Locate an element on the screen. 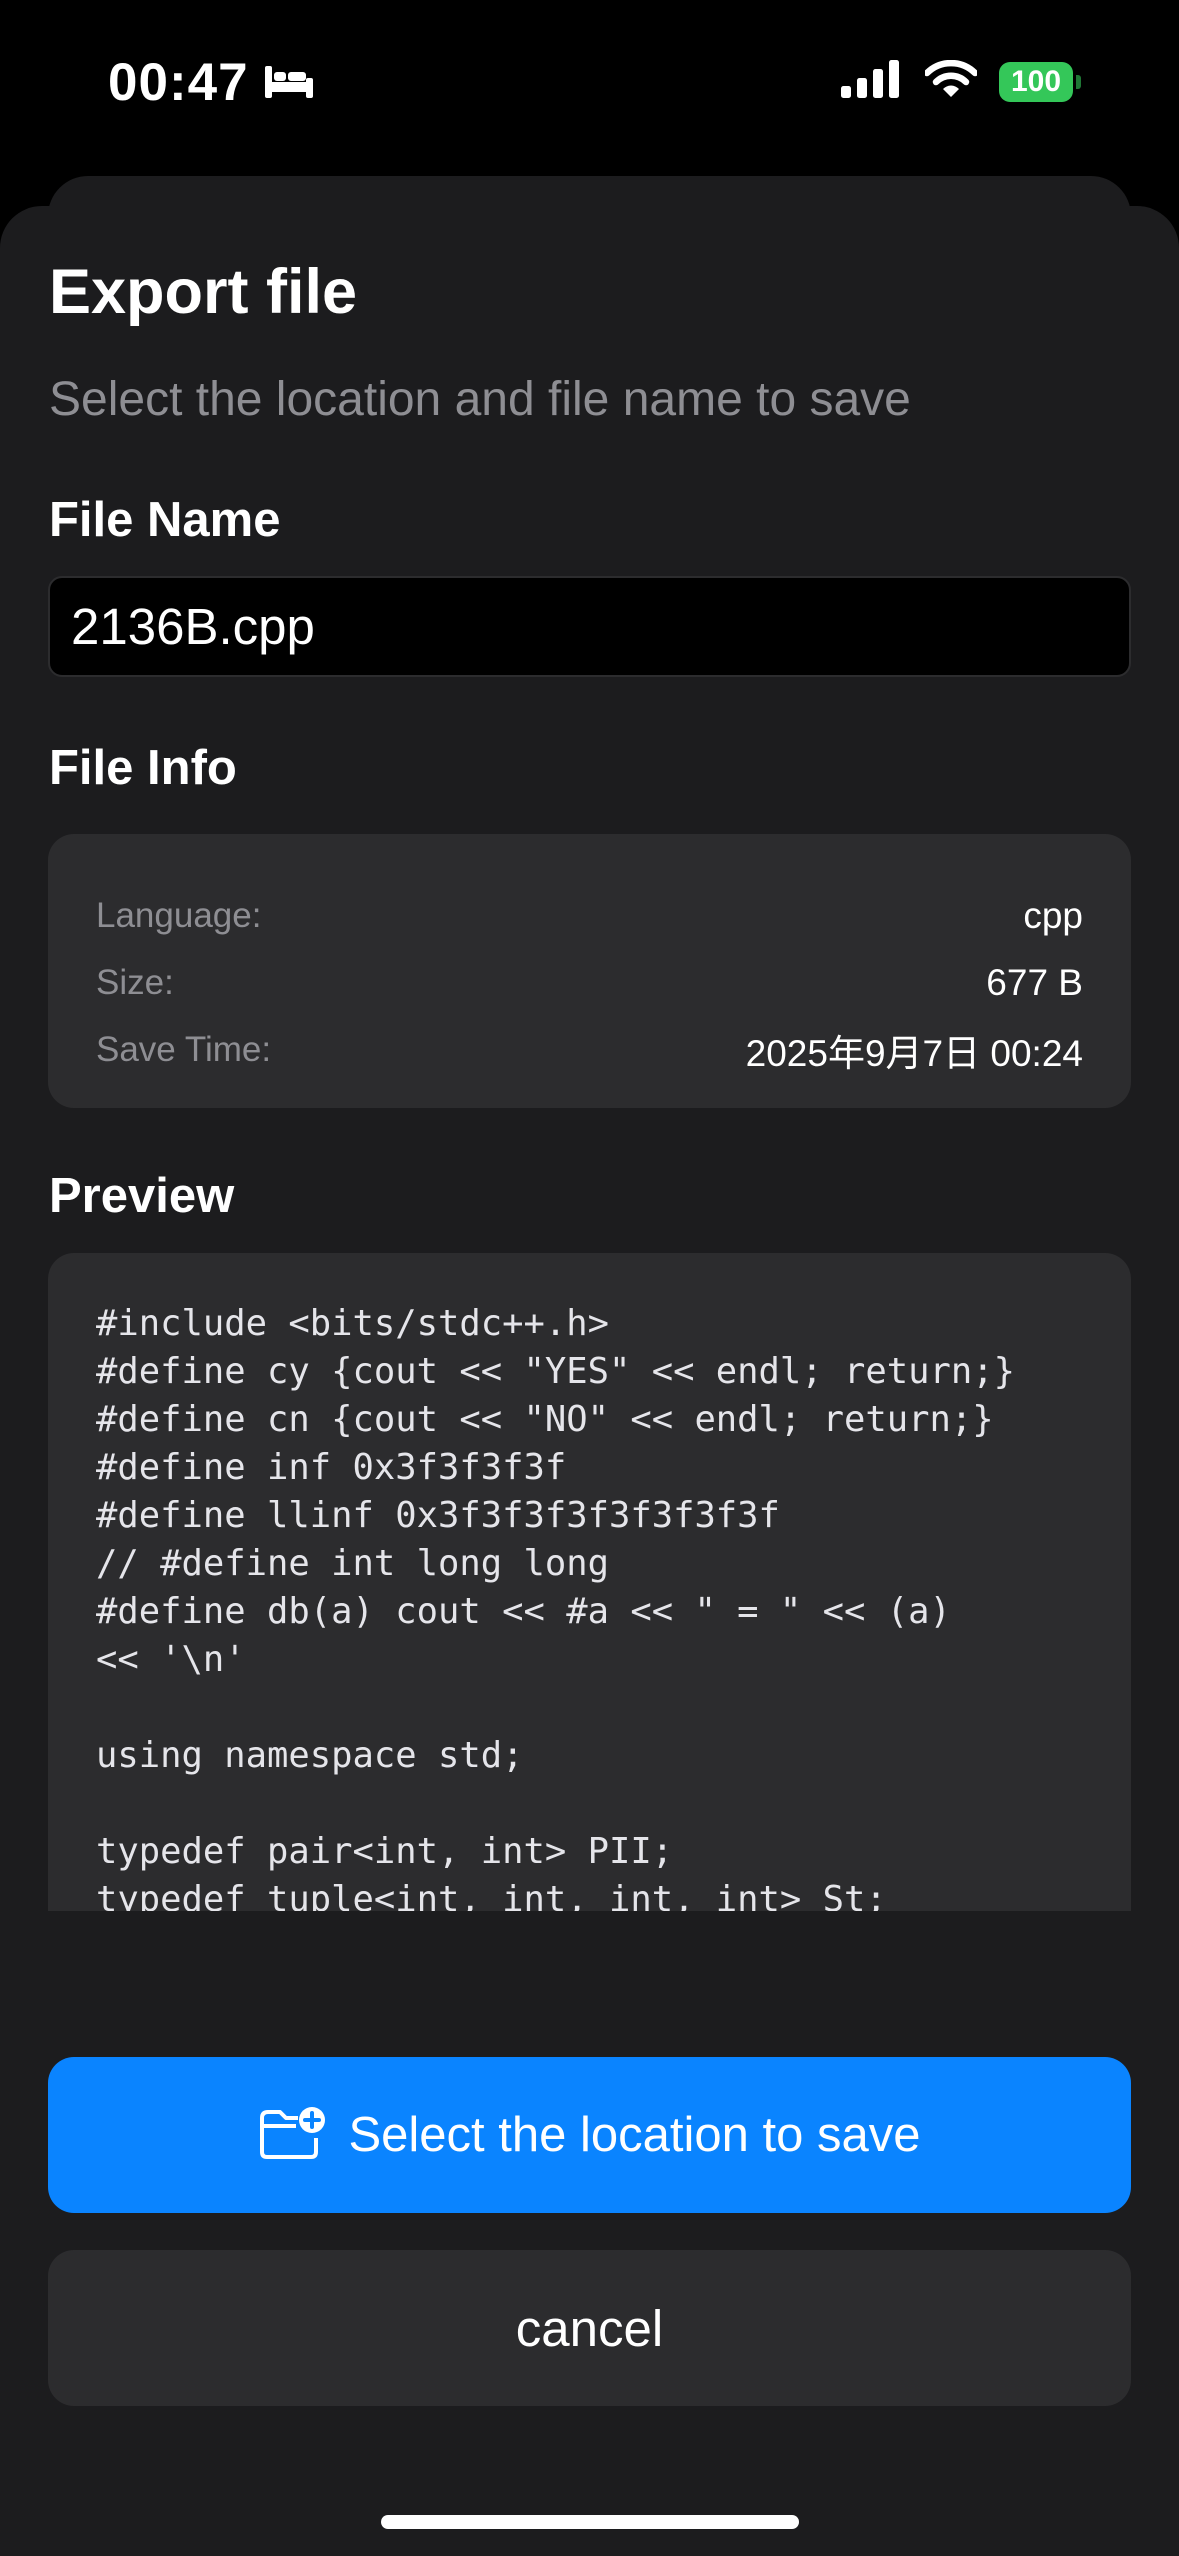  status-time: 00:47 is located at coordinates (211, 82).